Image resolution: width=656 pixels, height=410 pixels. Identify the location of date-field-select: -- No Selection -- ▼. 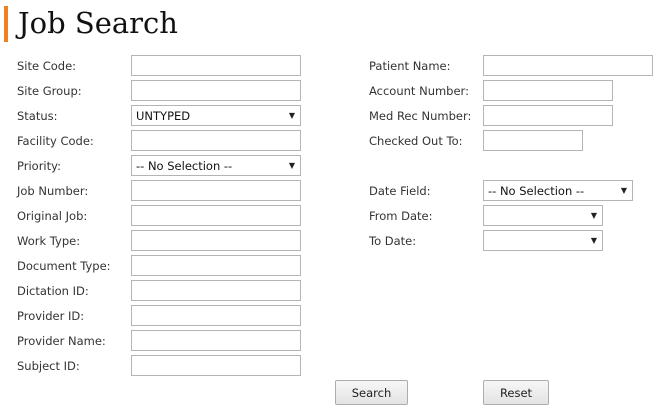
(558, 190).